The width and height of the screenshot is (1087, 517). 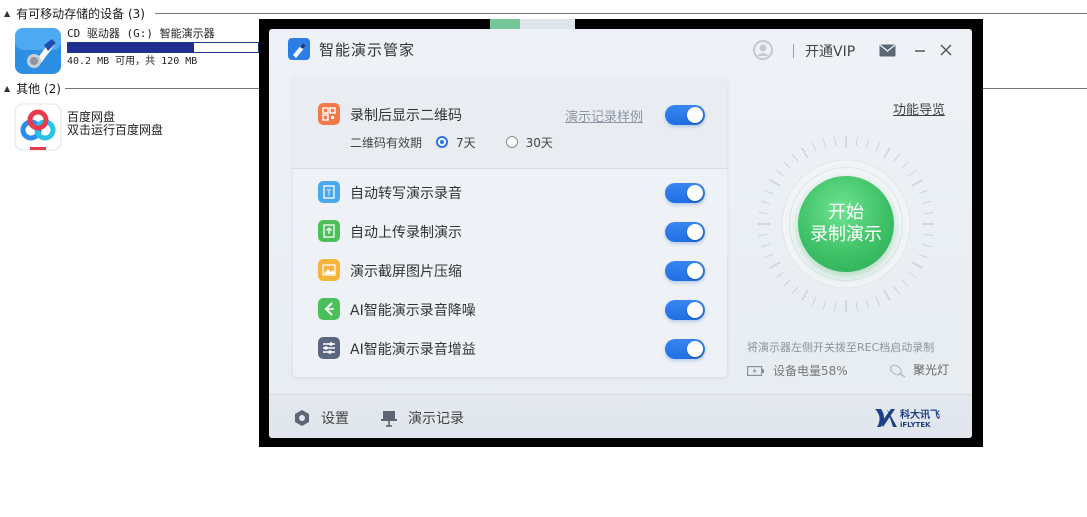 I want to click on radio-unselected, so click(x=511, y=142).